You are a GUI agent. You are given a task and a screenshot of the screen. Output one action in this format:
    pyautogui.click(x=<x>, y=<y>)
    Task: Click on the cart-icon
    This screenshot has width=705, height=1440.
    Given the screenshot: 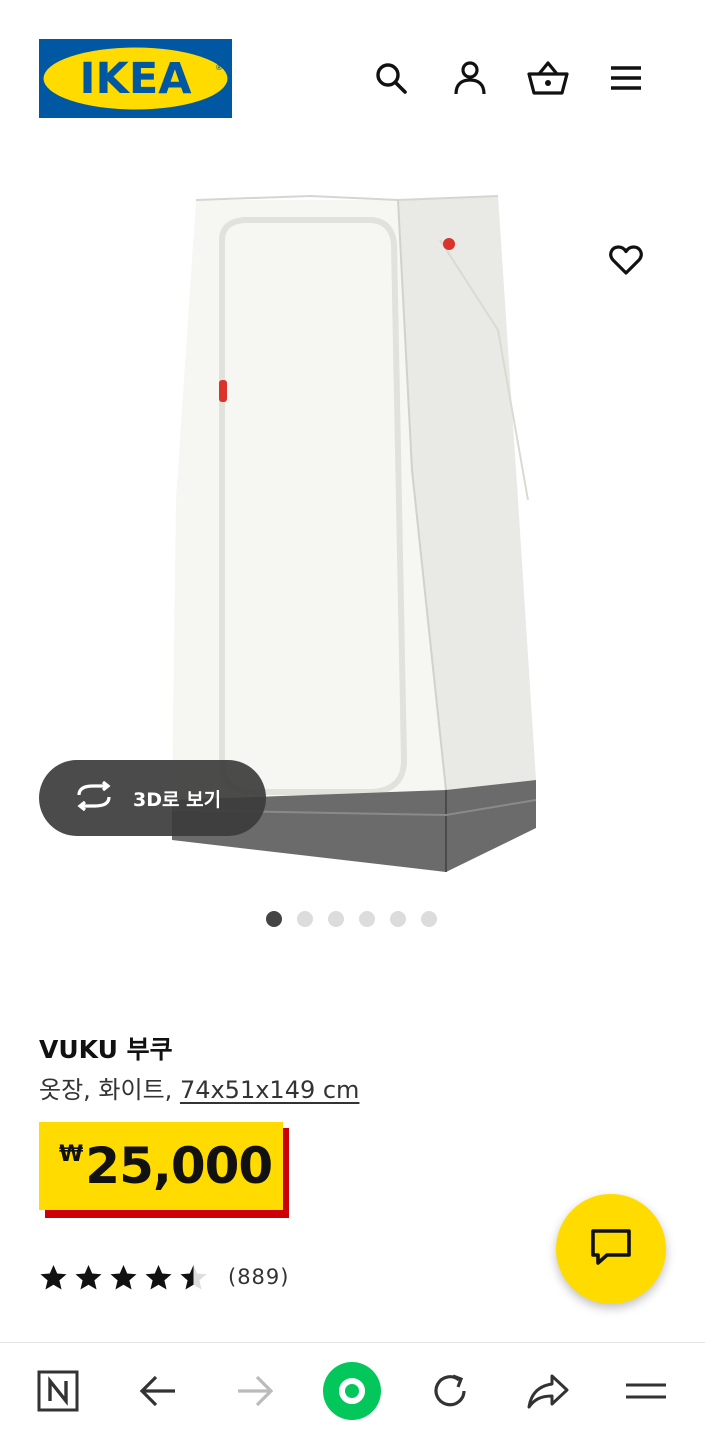 What is the action you would take?
    pyautogui.click(x=548, y=78)
    